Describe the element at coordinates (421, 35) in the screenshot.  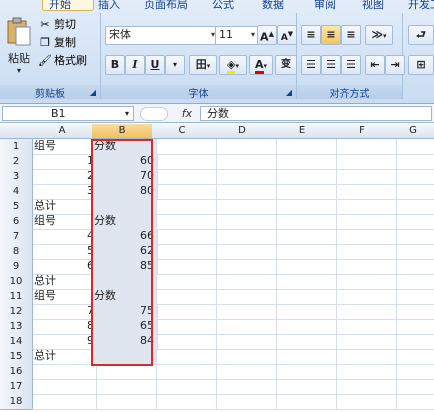
I see `wrap-text-button: ⮐` at that location.